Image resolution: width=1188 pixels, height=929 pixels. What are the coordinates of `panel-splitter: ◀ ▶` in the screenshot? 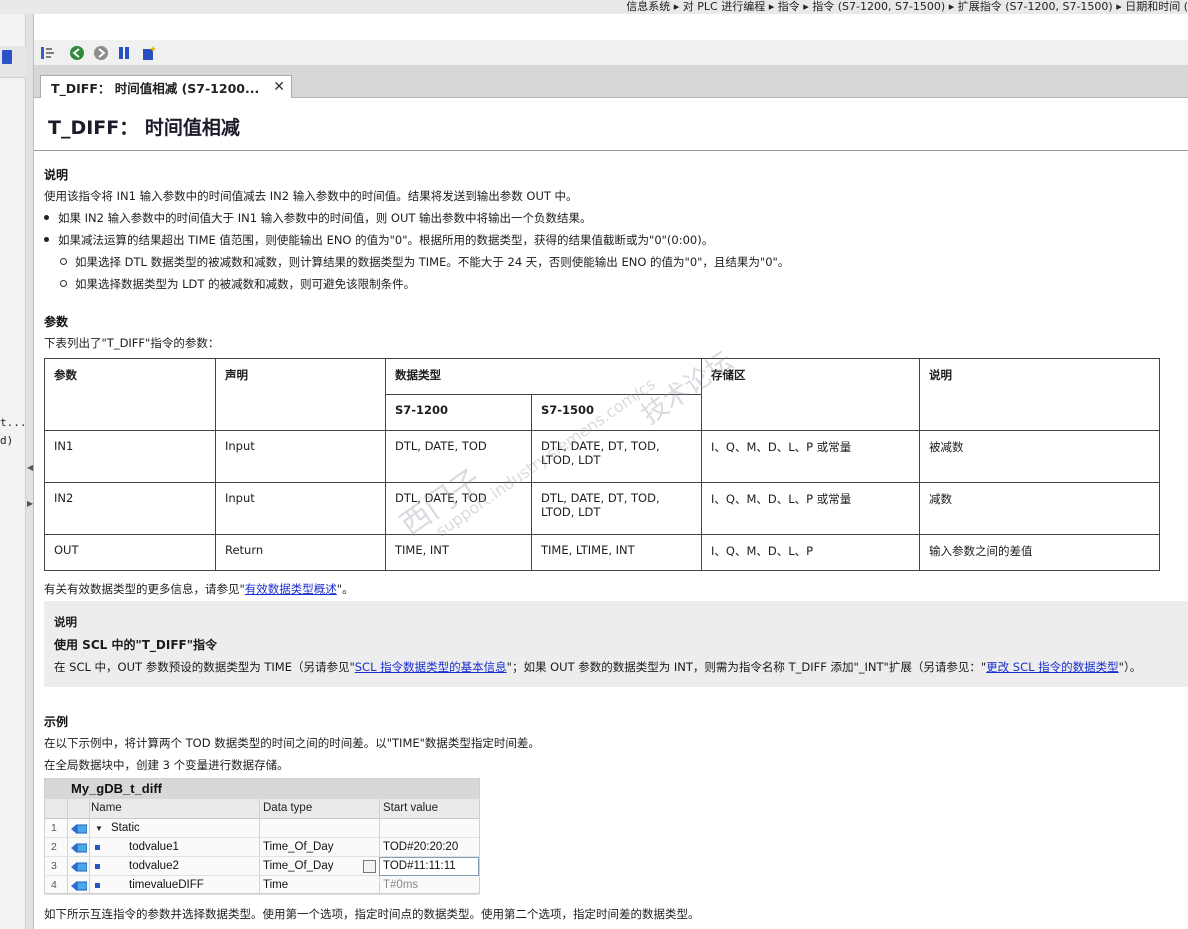 It's located at (30, 471).